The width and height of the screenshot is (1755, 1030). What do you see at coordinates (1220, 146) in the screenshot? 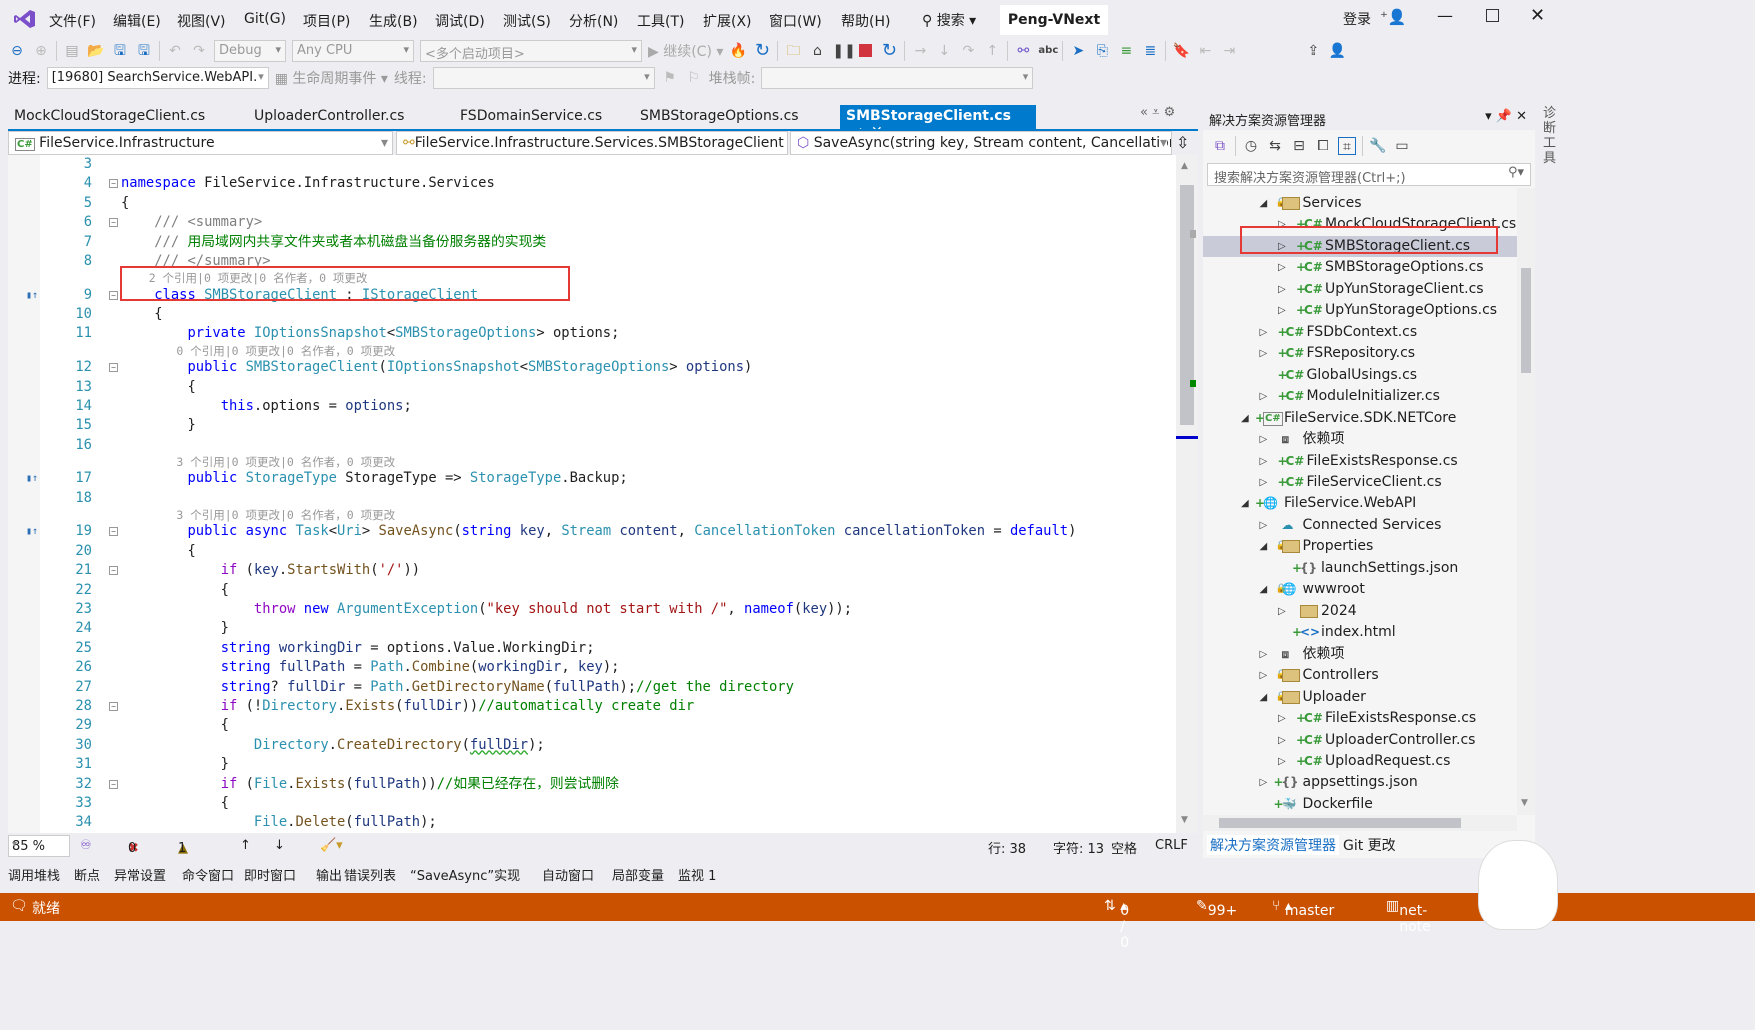
I see `switch-views-icon: ⧉` at bounding box center [1220, 146].